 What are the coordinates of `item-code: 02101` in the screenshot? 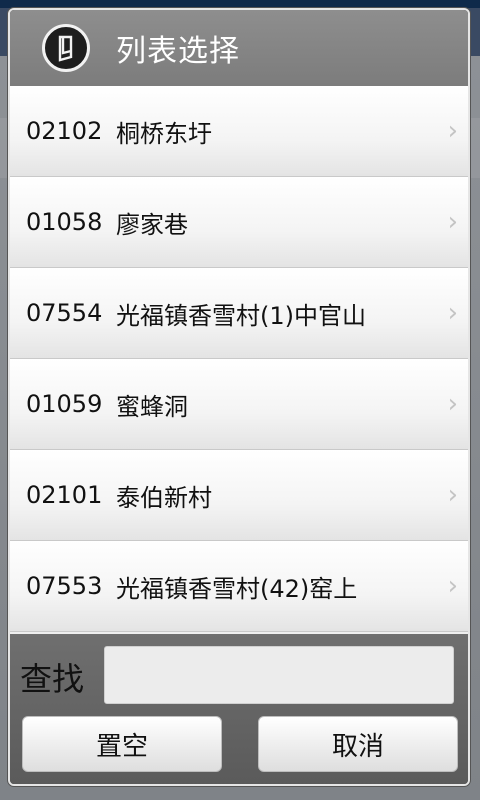 It's located at (64, 495).